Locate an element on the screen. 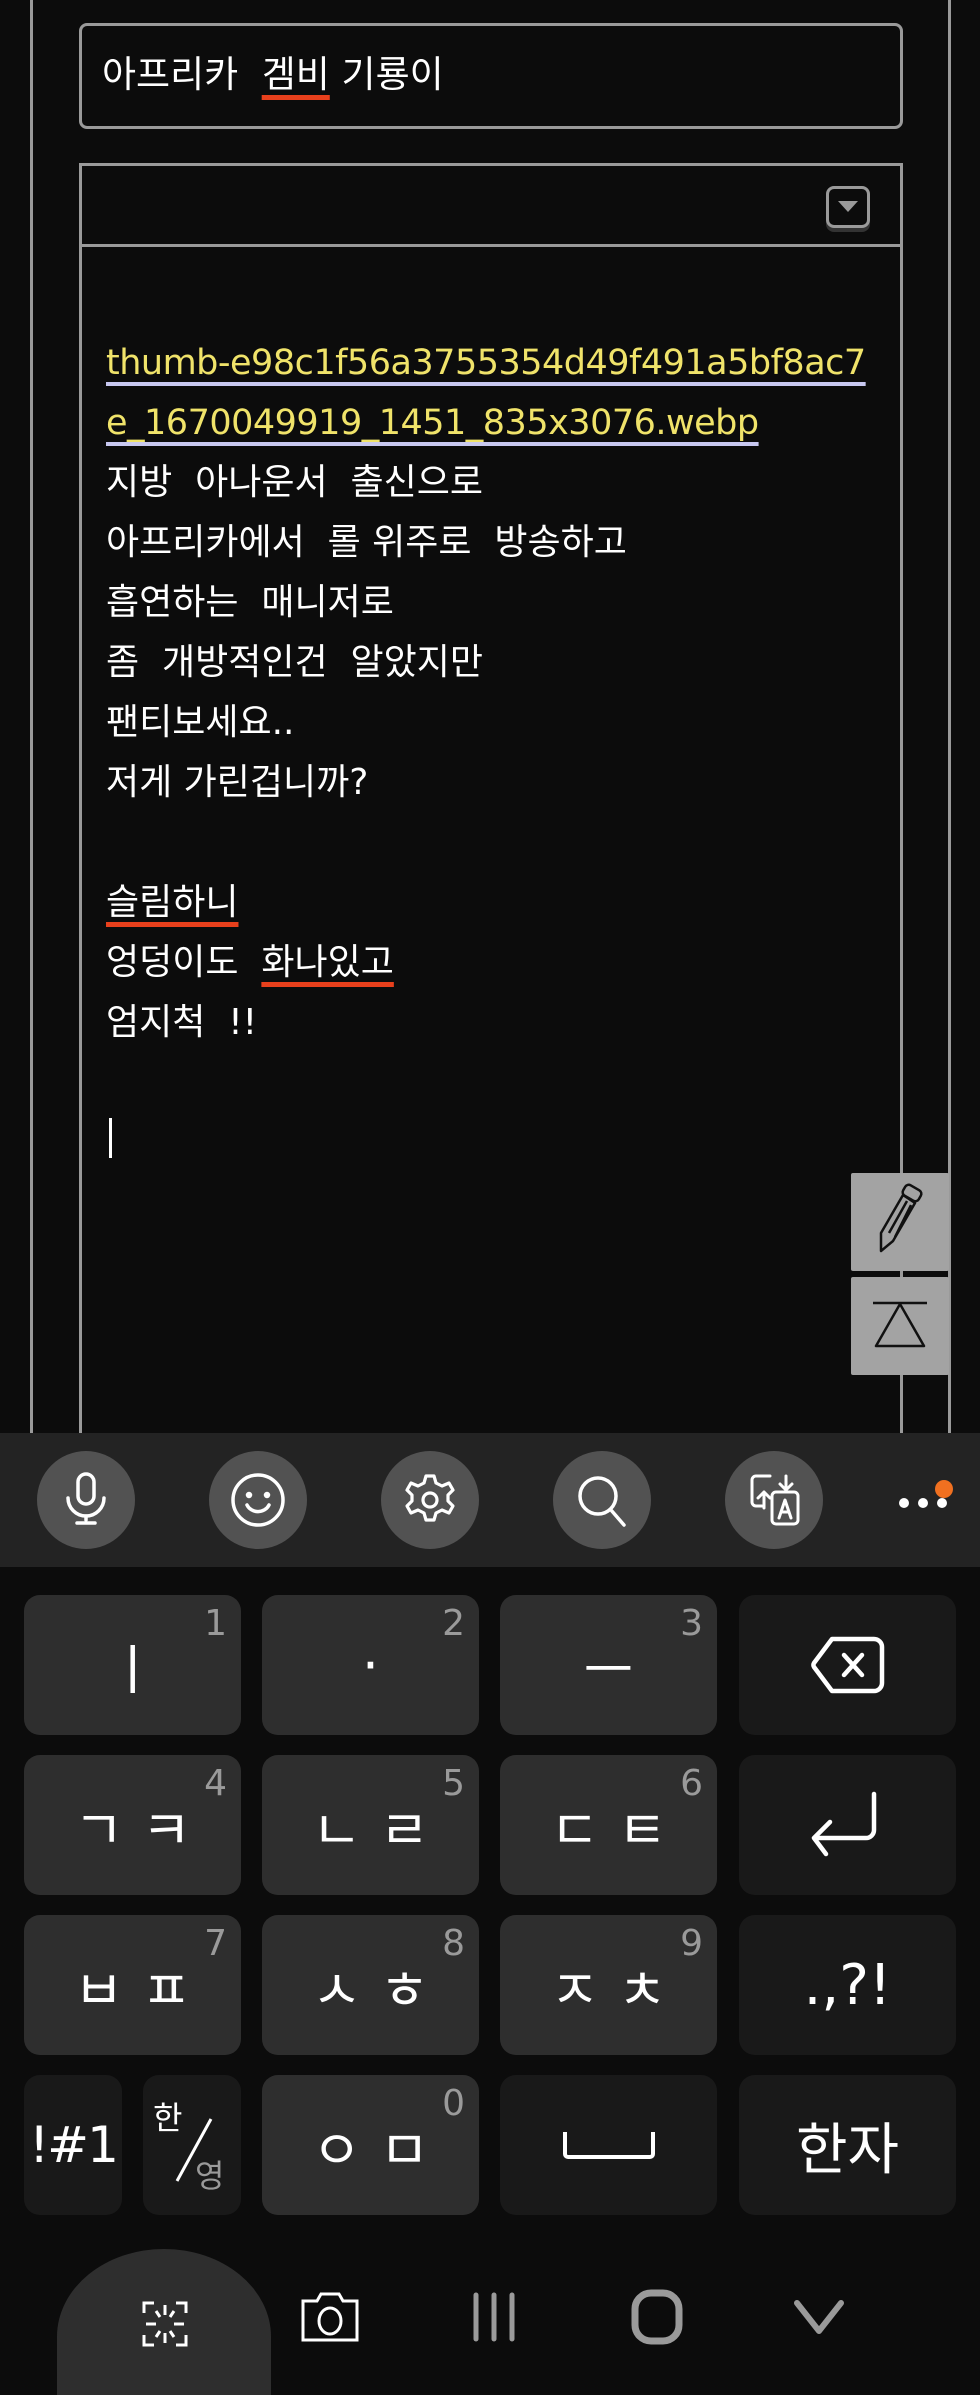 This screenshot has width=980, height=2395. key-label: ㅡ is located at coordinates (608, 1670).